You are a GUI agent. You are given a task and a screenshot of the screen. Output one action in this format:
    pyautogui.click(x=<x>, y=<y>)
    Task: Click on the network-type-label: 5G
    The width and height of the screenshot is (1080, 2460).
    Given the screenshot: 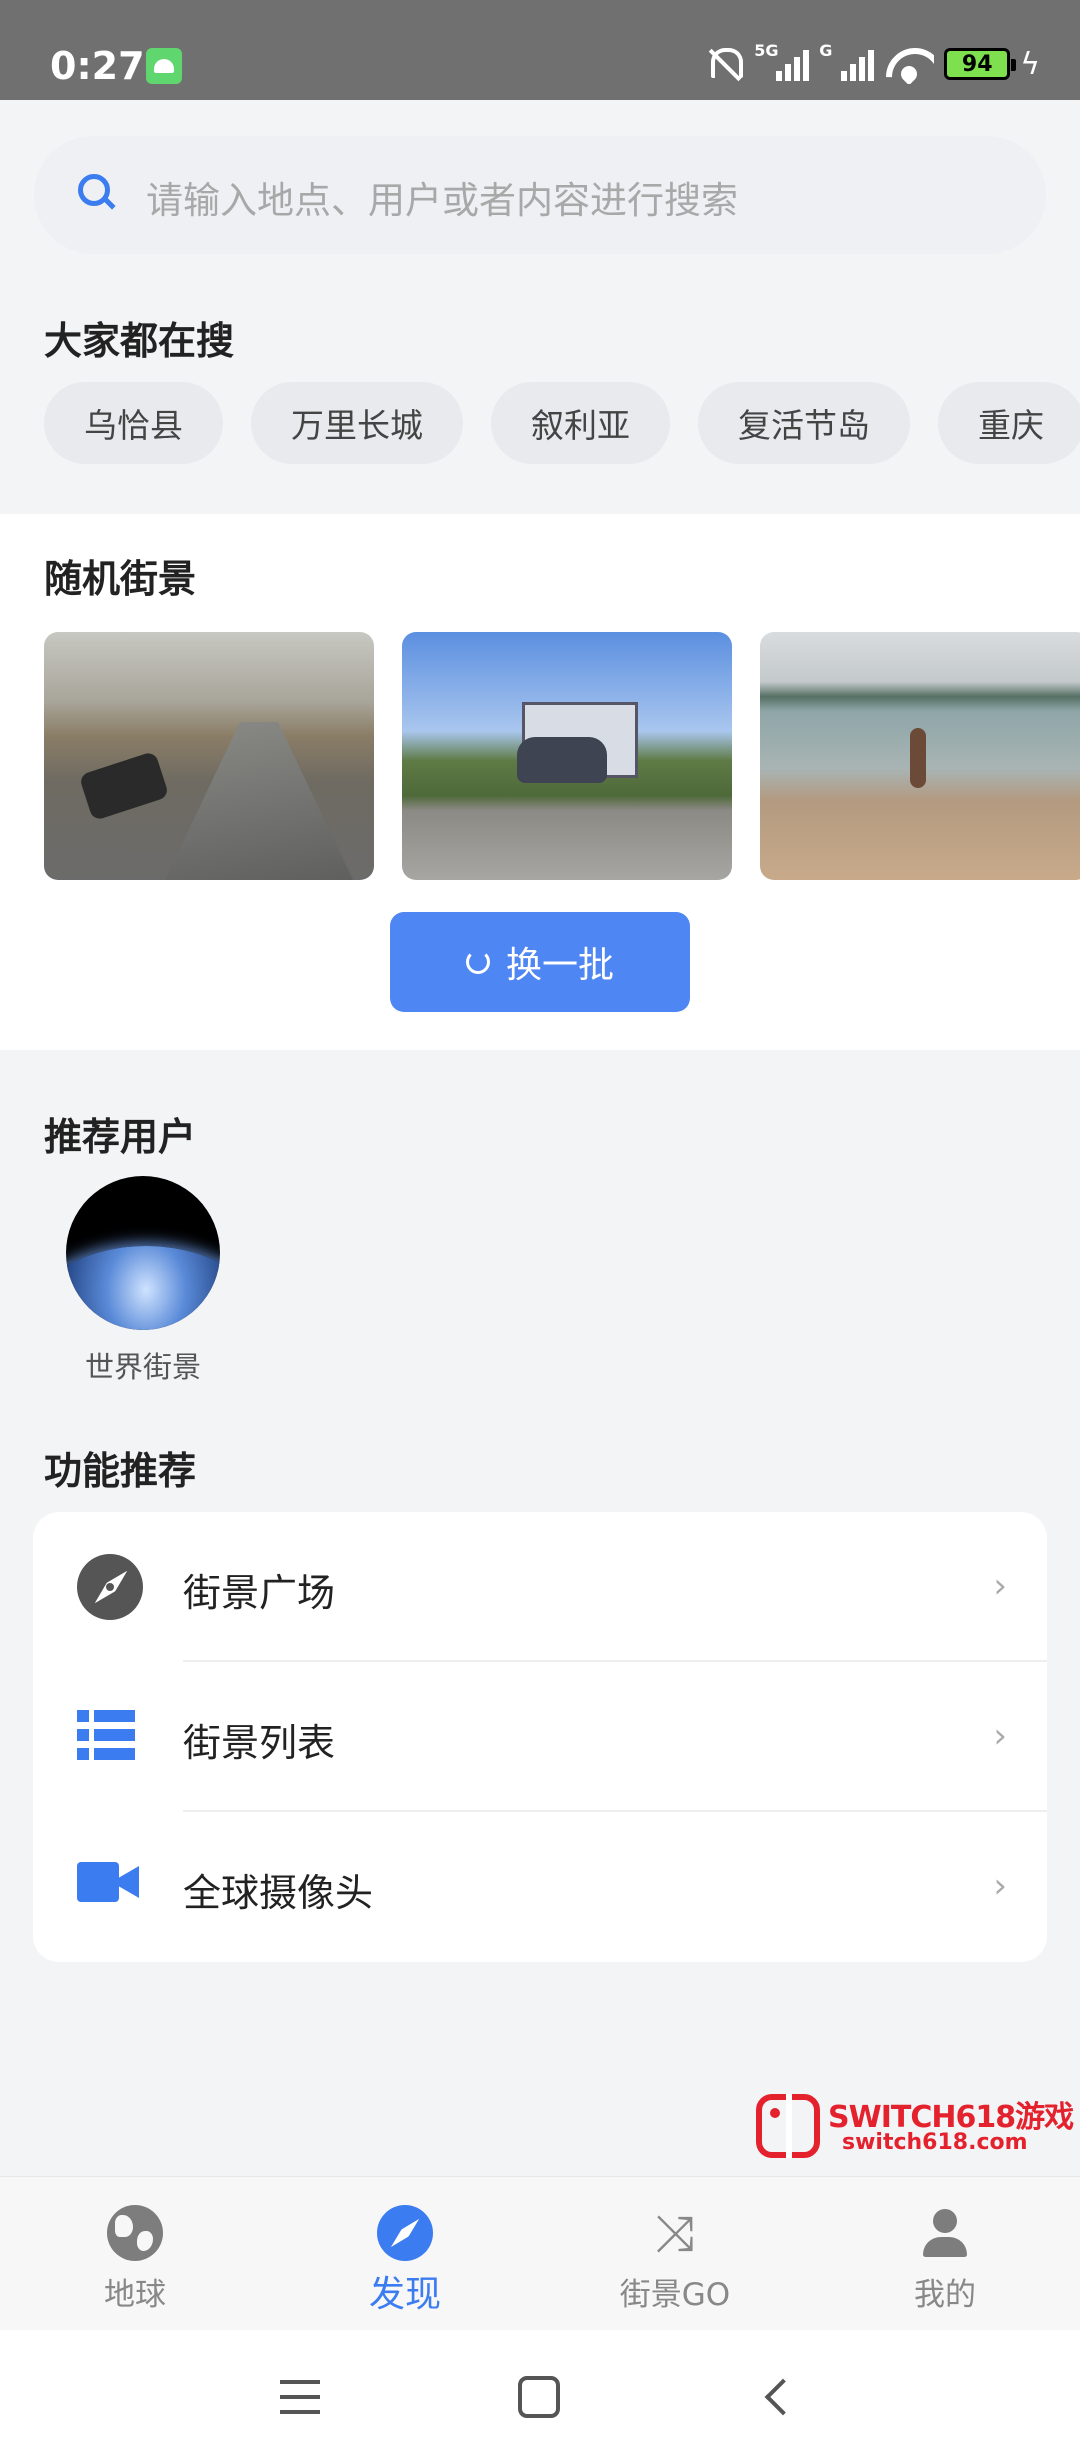 What is the action you would take?
    pyautogui.click(x=766, y=50)
    